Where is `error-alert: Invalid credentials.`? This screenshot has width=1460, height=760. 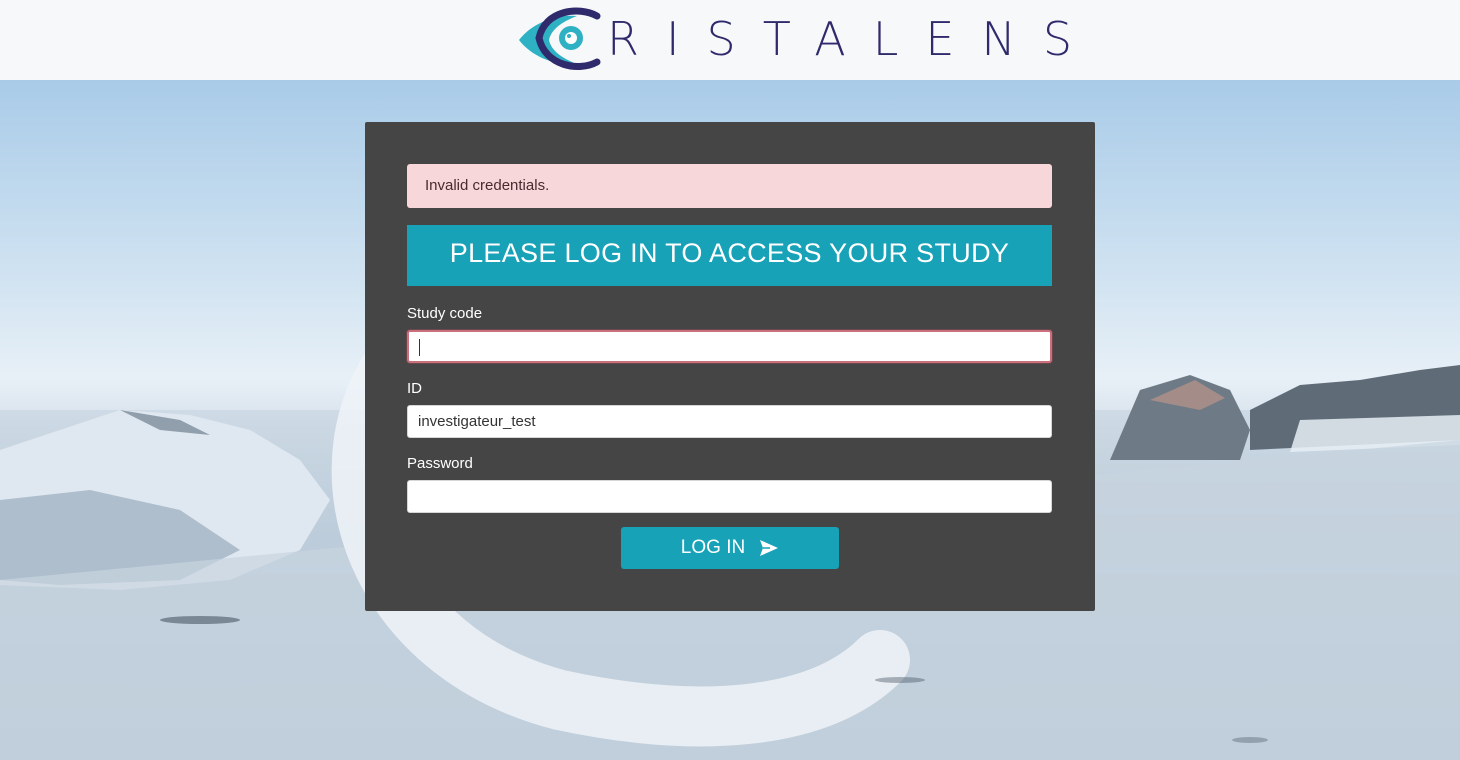
error-alert: Invalid credentials. is located at coordinates (729, 186).